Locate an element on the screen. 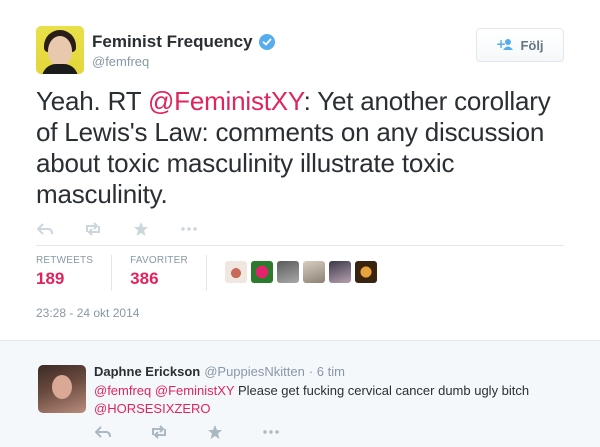 Image resolution: width=600 pixels, height=447 pixels. follow-label: Följ is located at coordinates (532, 45).